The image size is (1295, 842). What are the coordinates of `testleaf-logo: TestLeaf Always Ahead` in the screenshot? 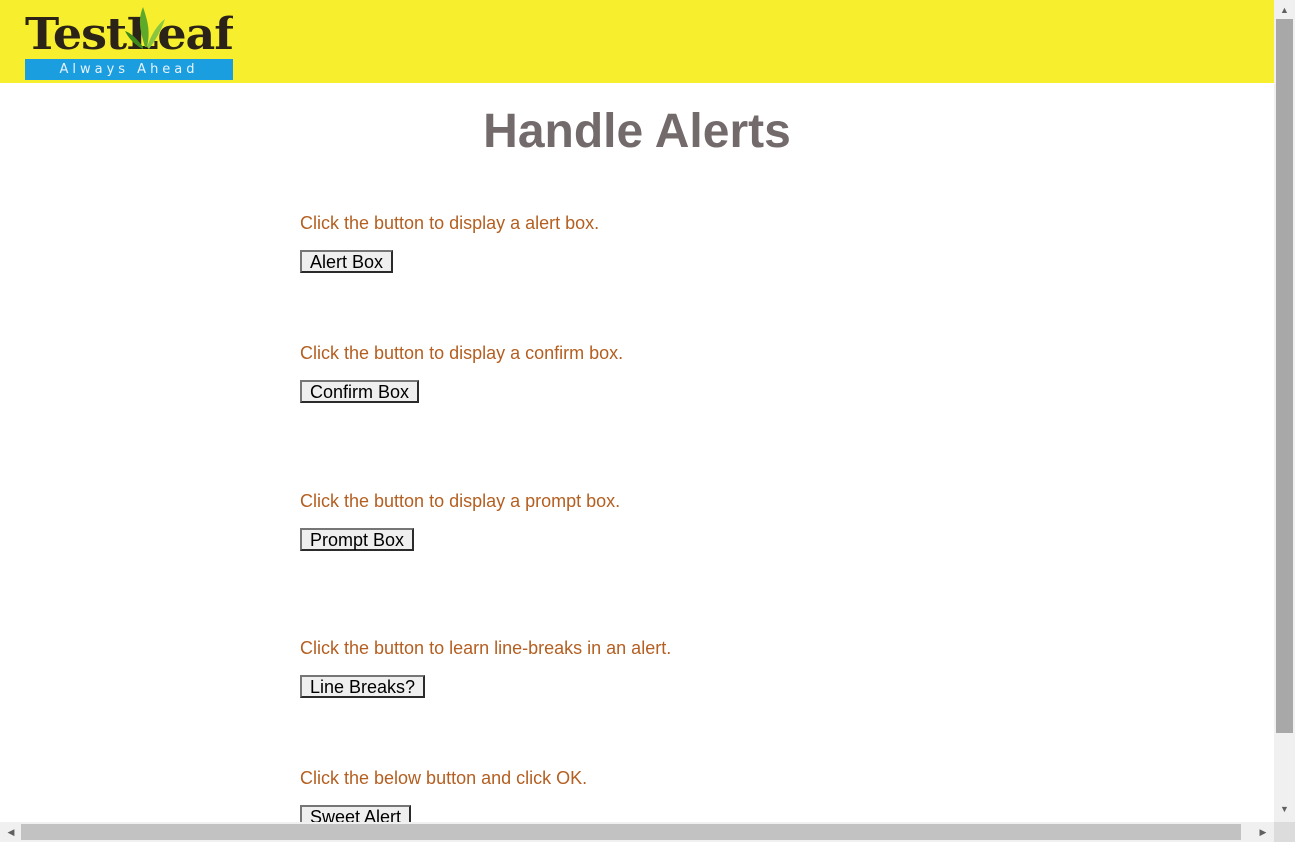 It's located at (131, 41).